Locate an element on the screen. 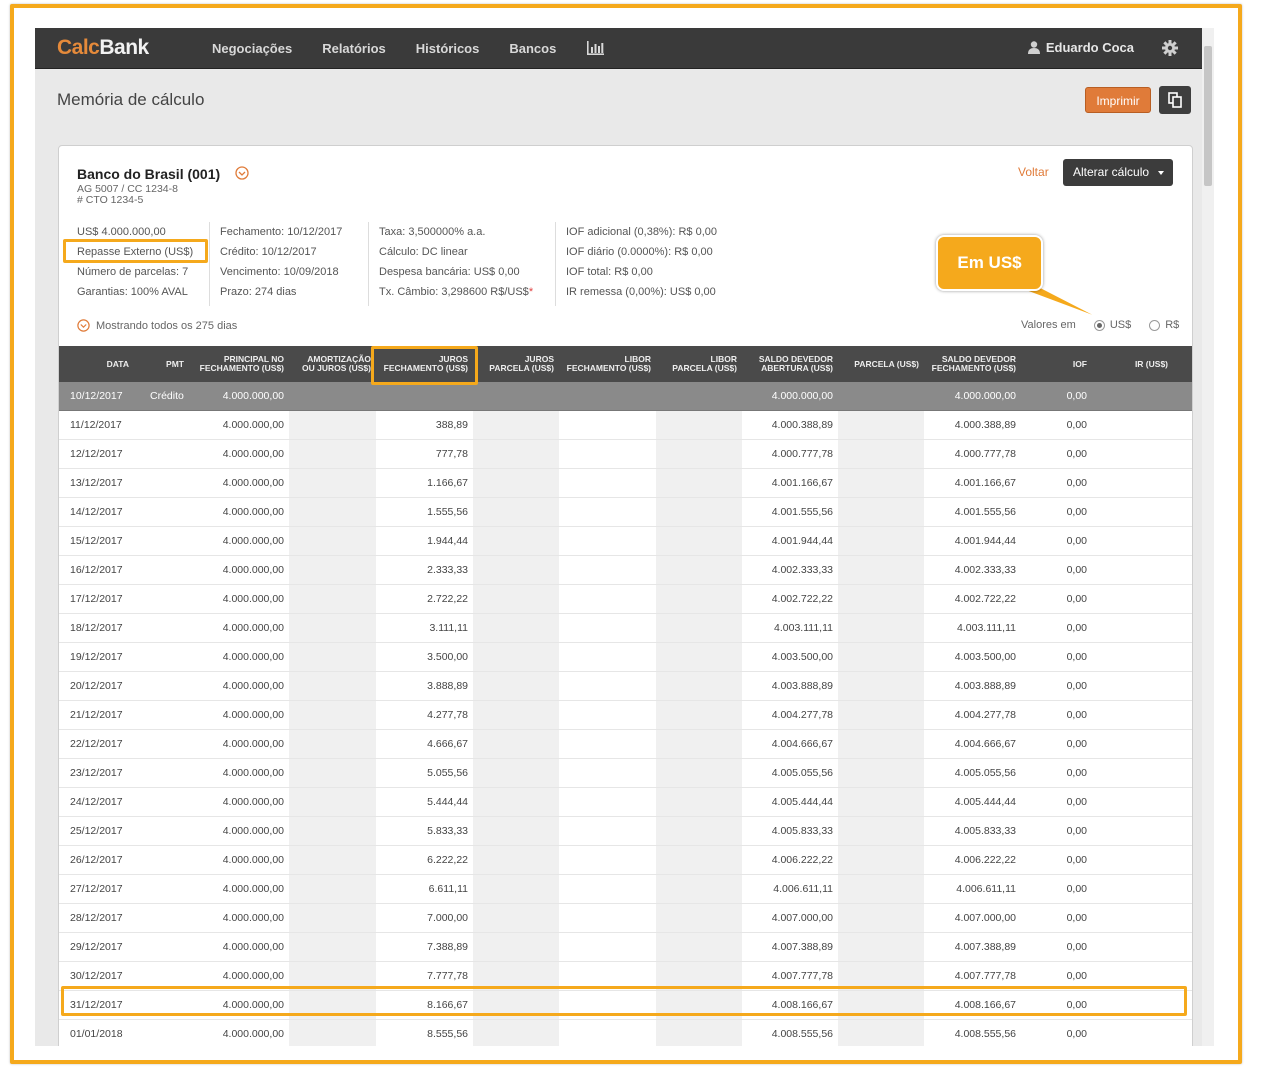  radio-brl-label: R$ is located at coordinates (1172, 325).